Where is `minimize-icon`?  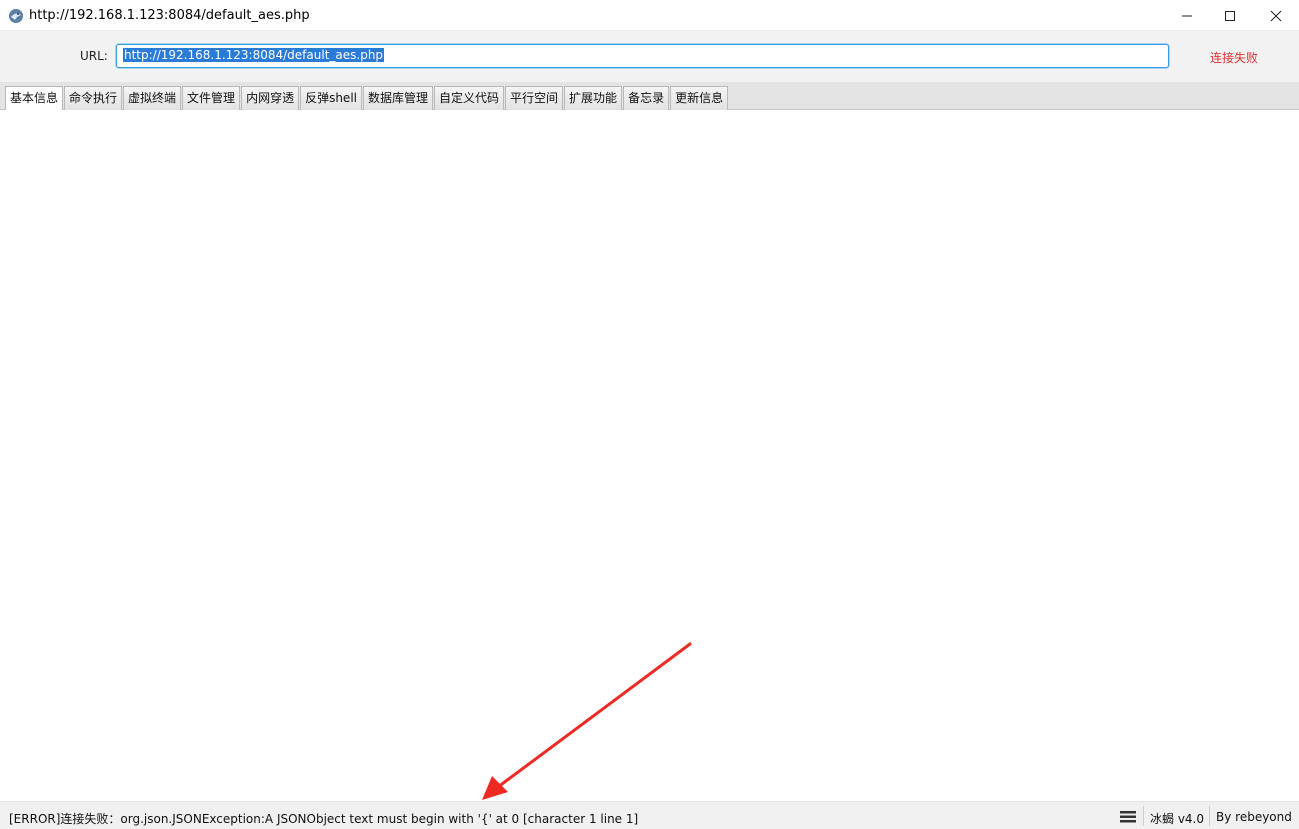 minimize-icon is located at coordinates (1187, 15).